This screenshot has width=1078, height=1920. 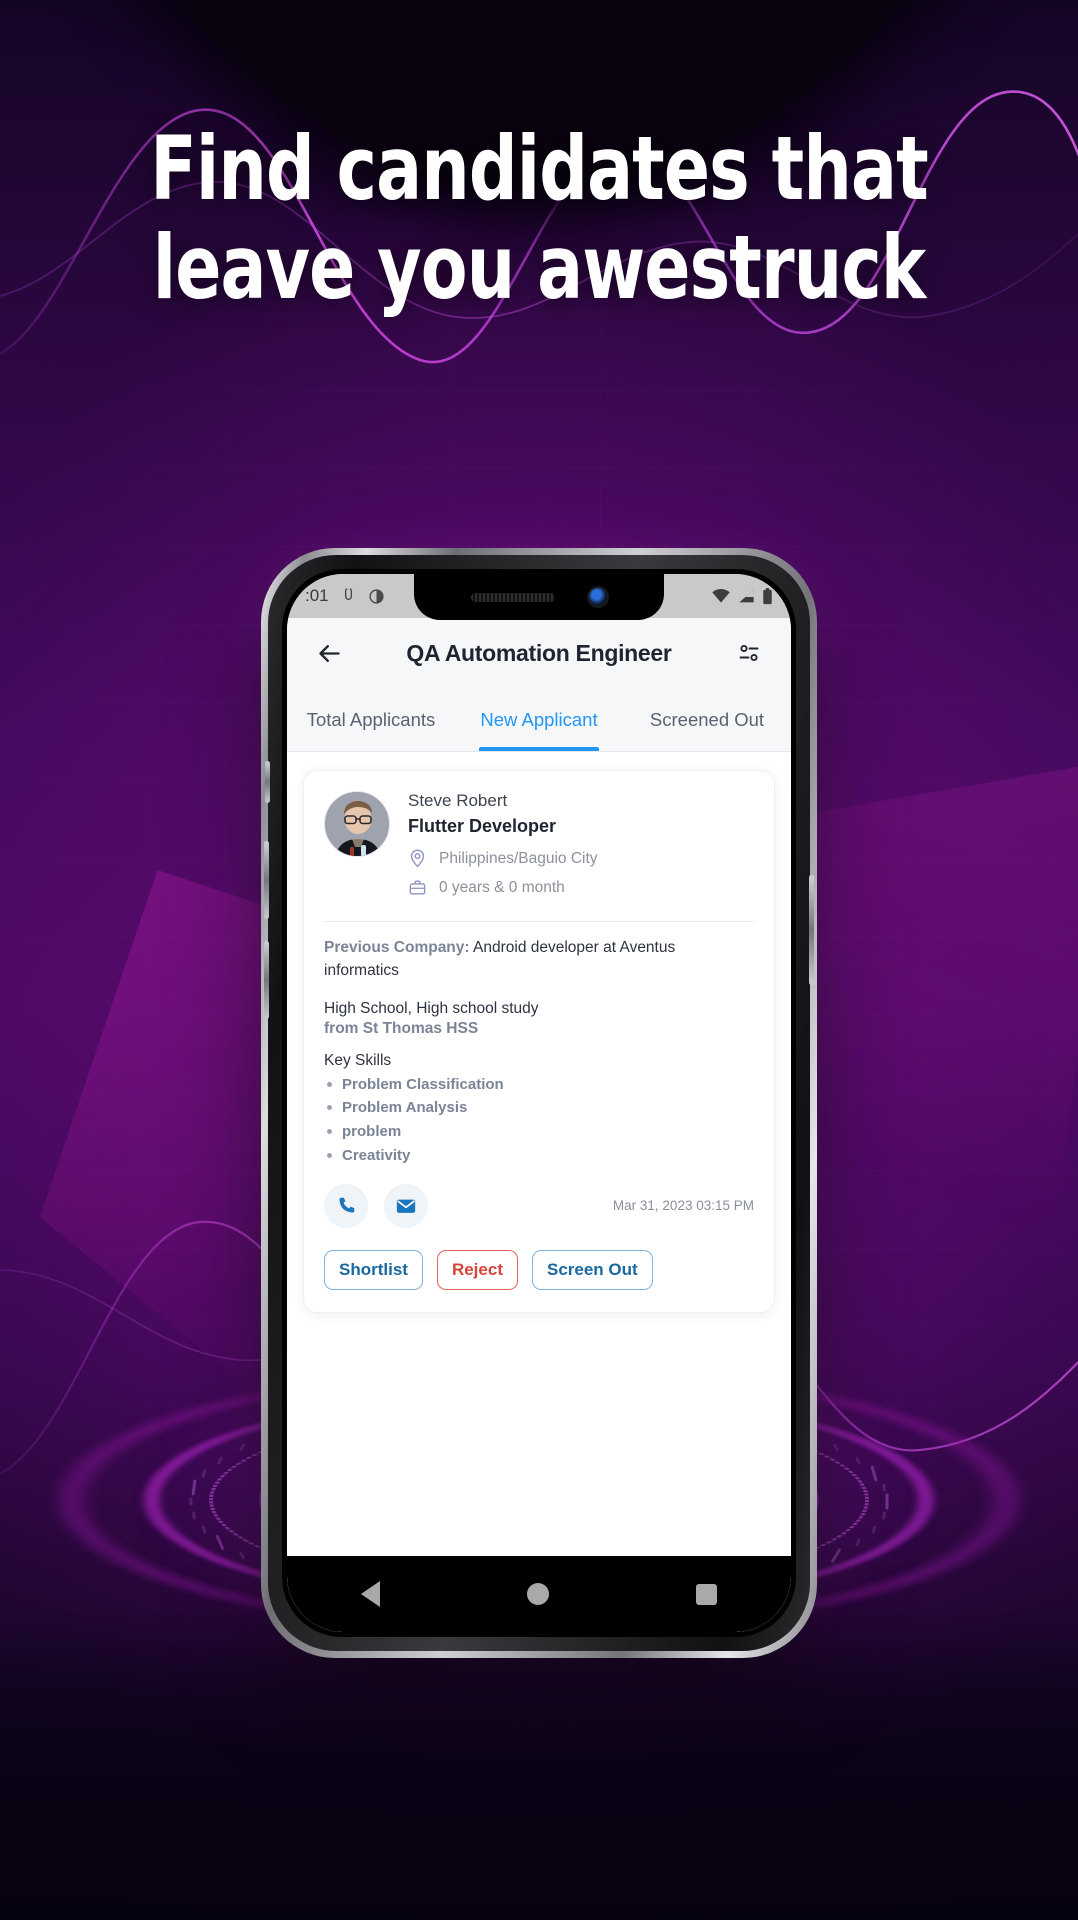 I want to click on phone-notch, so click(x=539, y=597).